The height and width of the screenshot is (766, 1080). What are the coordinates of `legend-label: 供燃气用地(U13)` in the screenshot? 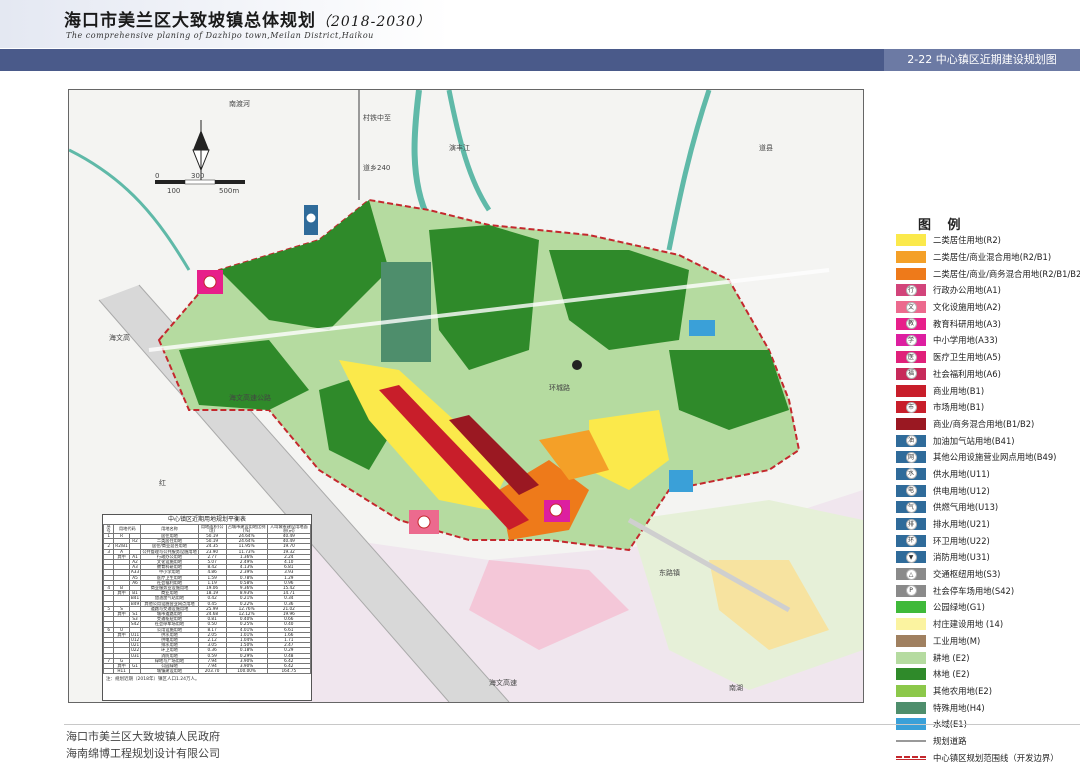 It's located at (966, 507).